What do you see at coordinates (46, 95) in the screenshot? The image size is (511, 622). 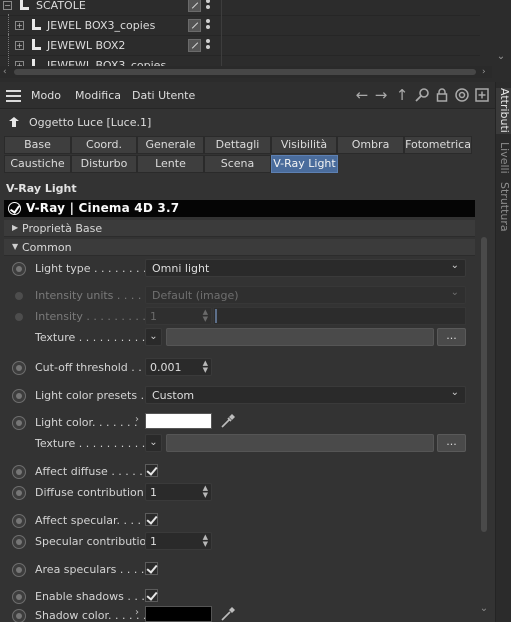 I see `menu-modo: Modo` at bounding box center [46, 95].